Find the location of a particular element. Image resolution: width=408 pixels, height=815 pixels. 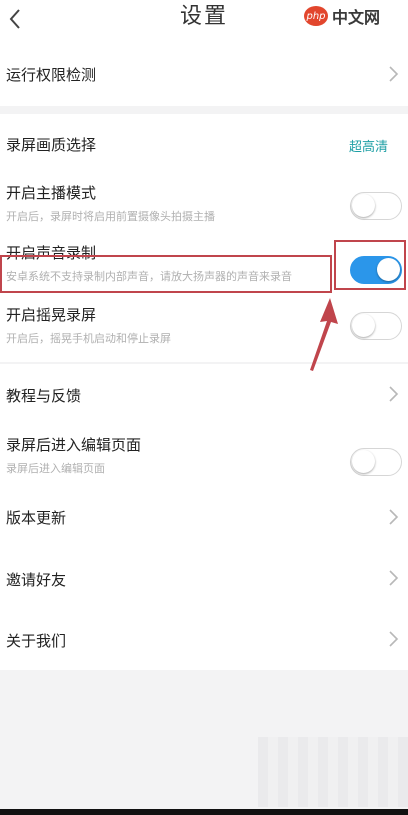

setting-row-anchor-mode: 开启主播模式 开启后，录屏时将启用前置摄像头拍摄主播 is located at coordinates (204, 200).